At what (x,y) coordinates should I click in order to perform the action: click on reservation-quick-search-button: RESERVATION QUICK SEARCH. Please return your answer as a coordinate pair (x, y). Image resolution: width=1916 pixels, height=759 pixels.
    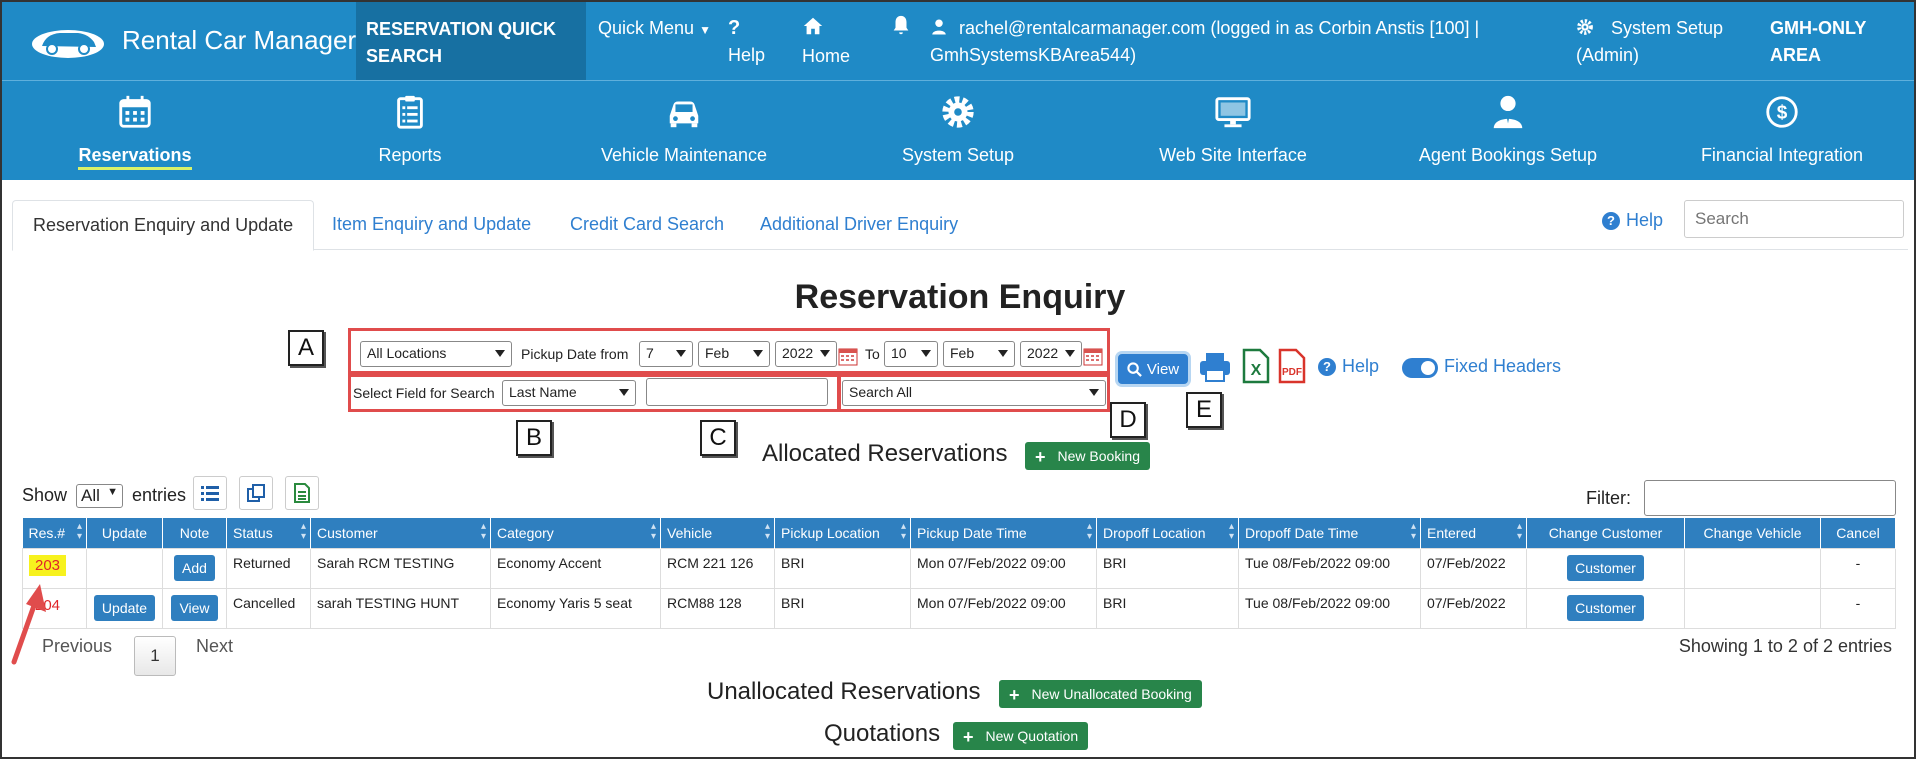
    Looking at the image, I should click on (471, 41).